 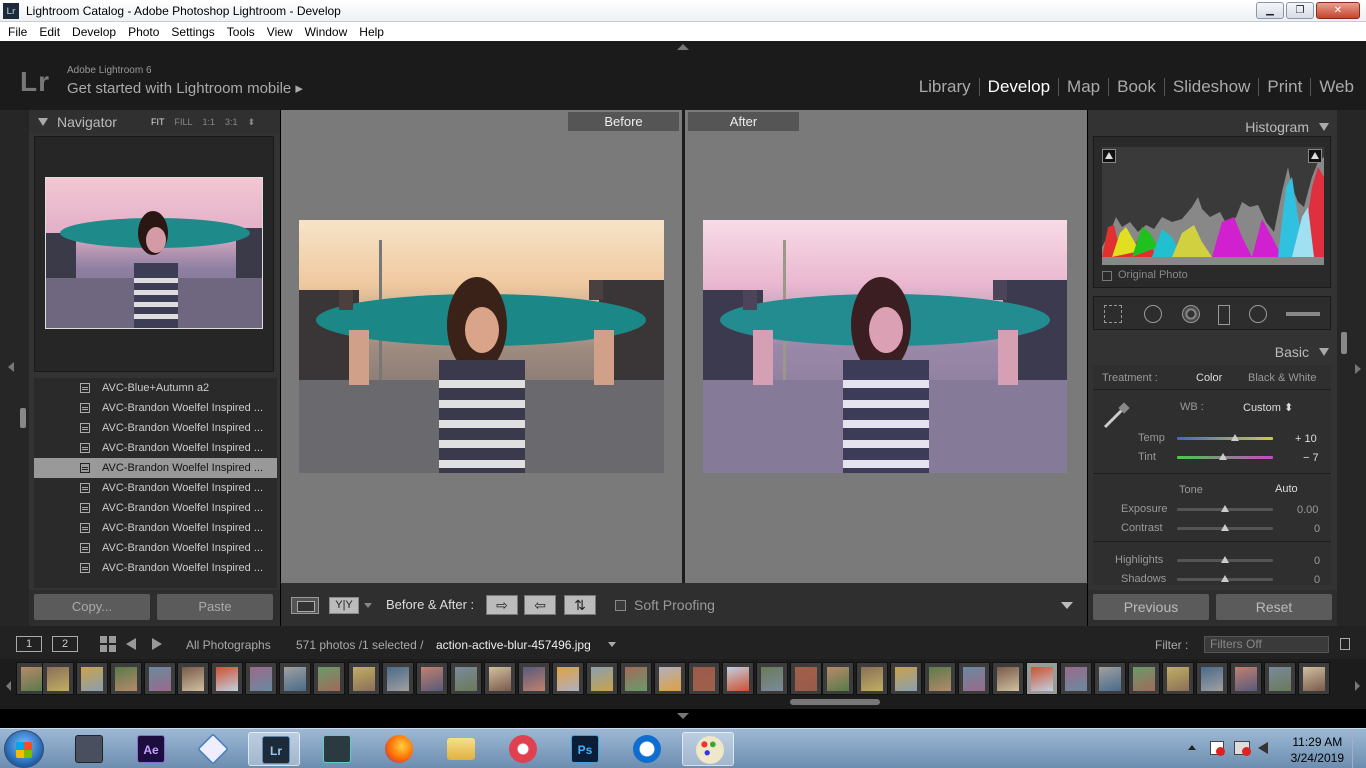 I want to click on copy-after-to-before-button: ⇦, so click(x=540, y=605).